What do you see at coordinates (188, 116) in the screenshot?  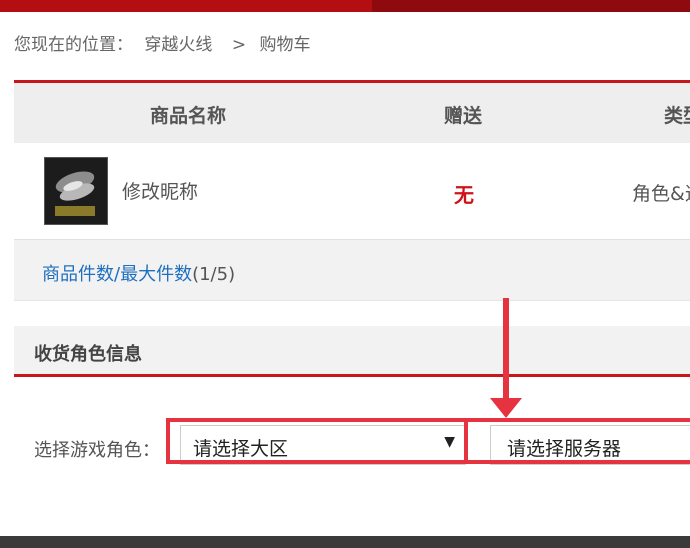 I see `header-product-name: 商品名称` at bounding box center [188, 116].